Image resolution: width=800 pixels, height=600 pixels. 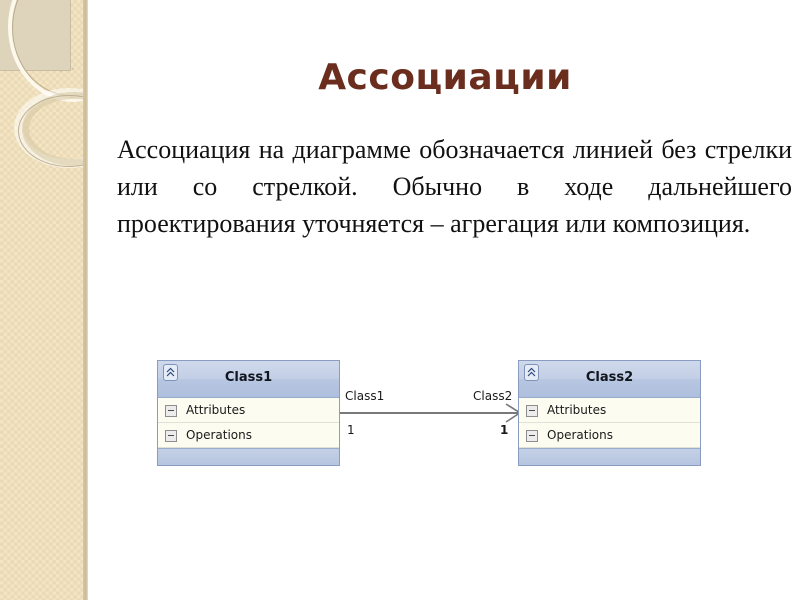 I want to click on slide-title: Ассоциации, so click(x=445, y=77).